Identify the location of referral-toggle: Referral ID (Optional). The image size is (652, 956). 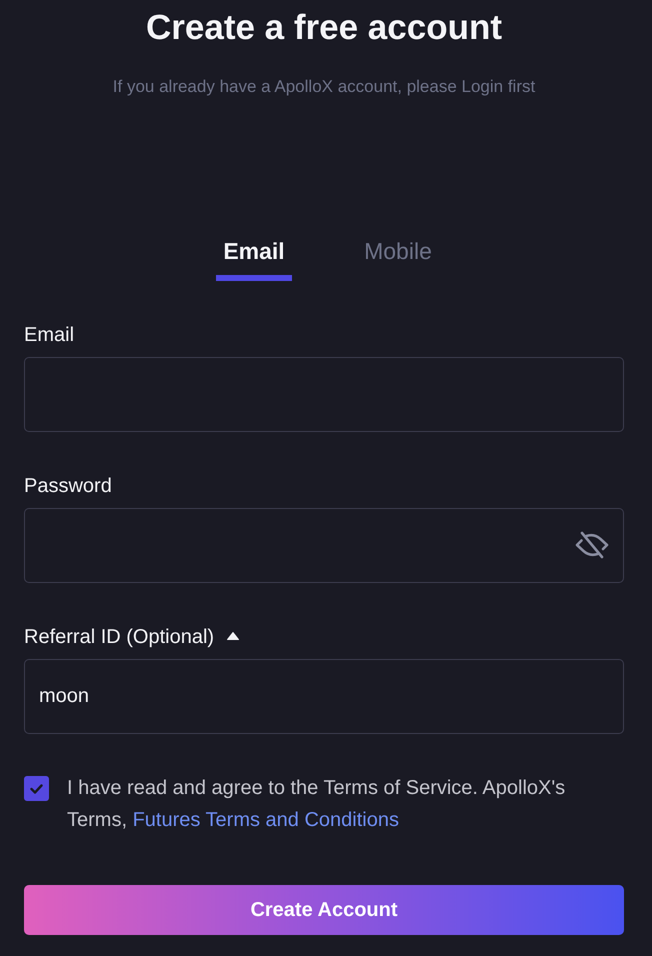
(119, 637).